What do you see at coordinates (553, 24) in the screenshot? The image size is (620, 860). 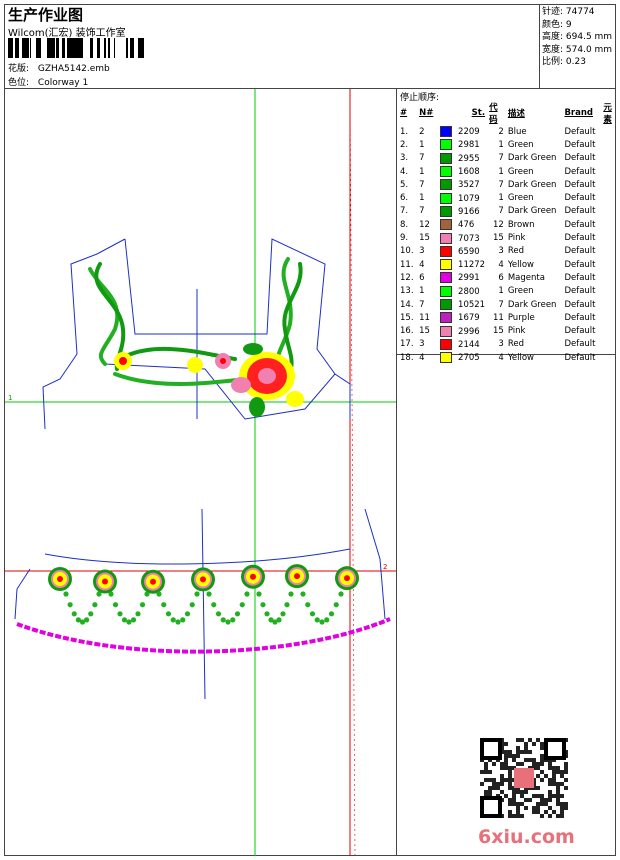 I see `stat-label: 颜色:` at bounding box center [553, 24].